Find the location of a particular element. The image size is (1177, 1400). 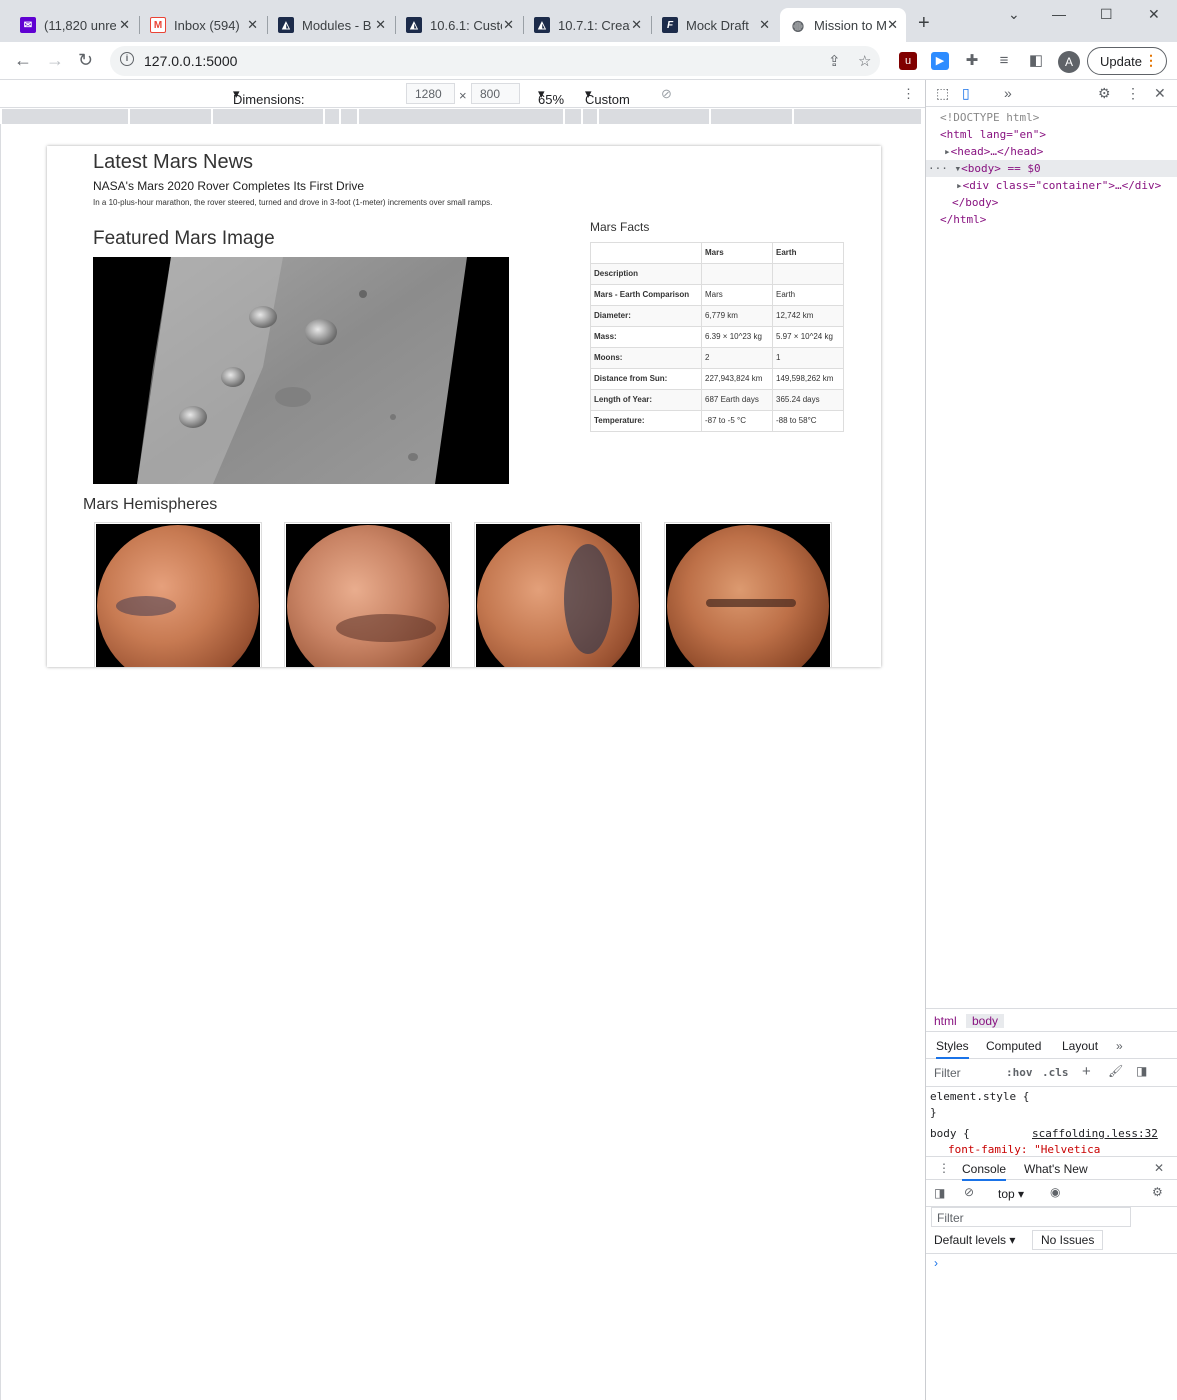

hemisphere-globe is located at coordinates (748, 596).